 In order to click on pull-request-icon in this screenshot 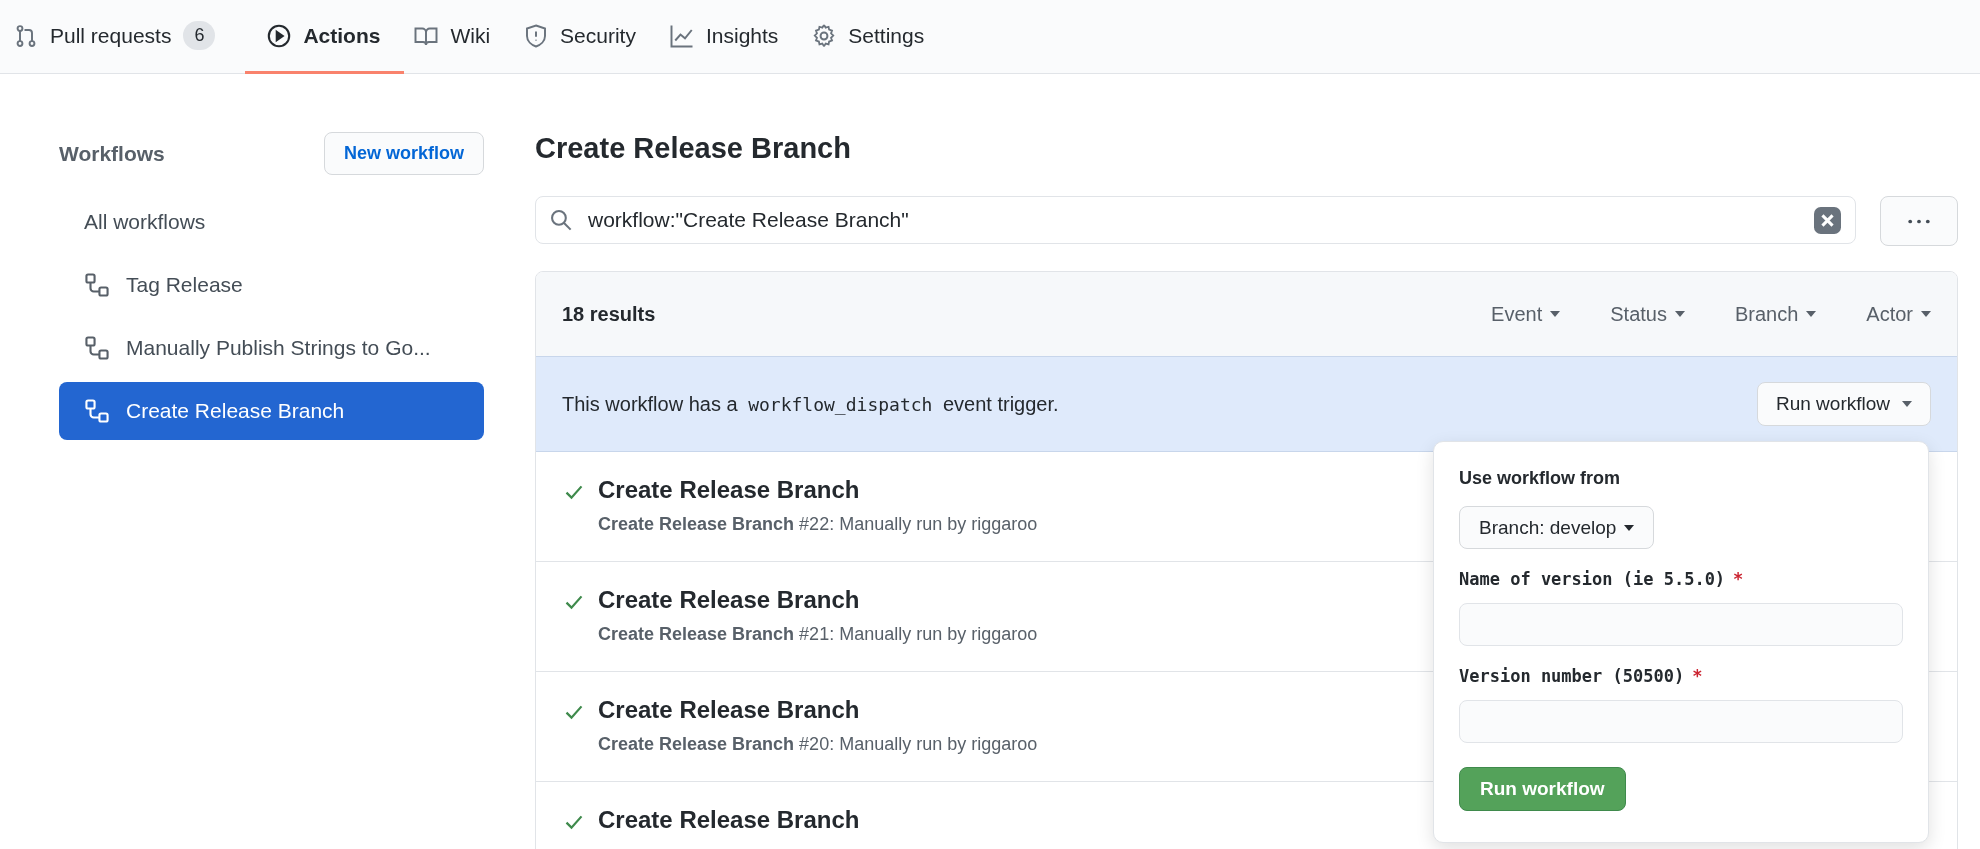, I will do `click(26, 35)`.